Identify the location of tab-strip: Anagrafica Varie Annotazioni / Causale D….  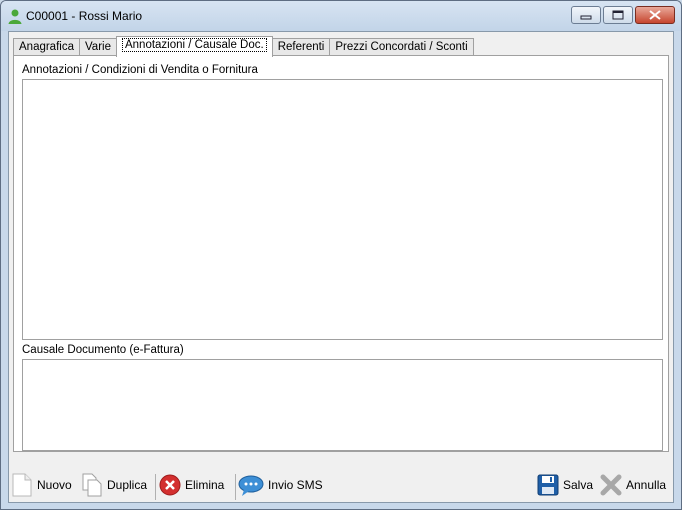
(243, 46).